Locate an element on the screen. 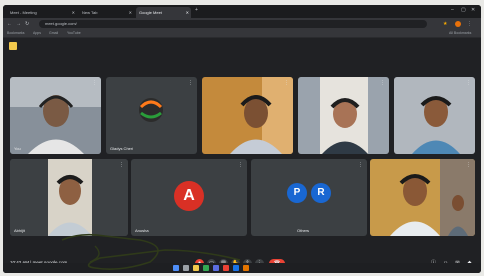  profile-avatar is located at coordinates (458, 24).